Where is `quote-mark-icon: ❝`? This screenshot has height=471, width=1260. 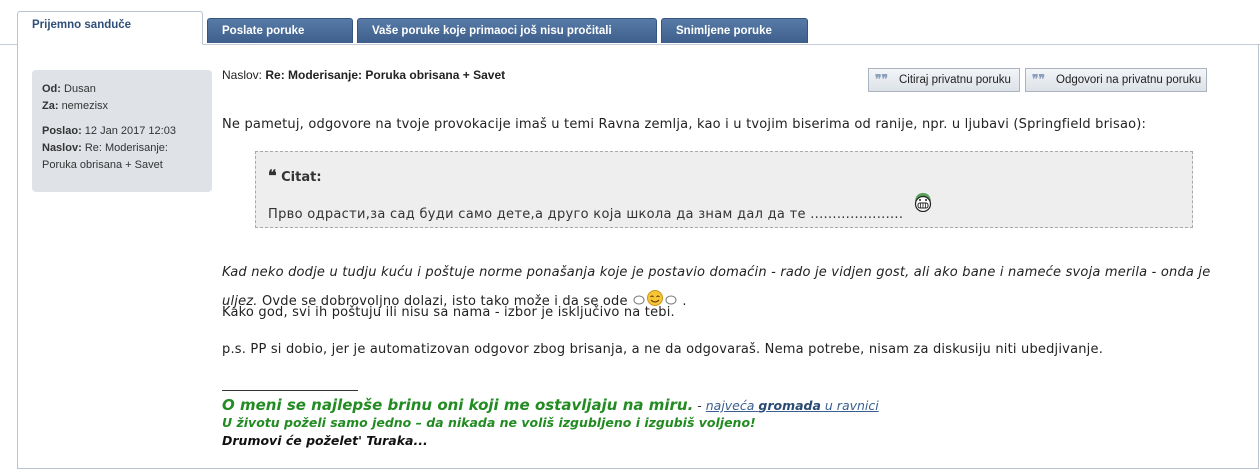
quote-mark-icon: ❝ is located at coordinates (272, 175).